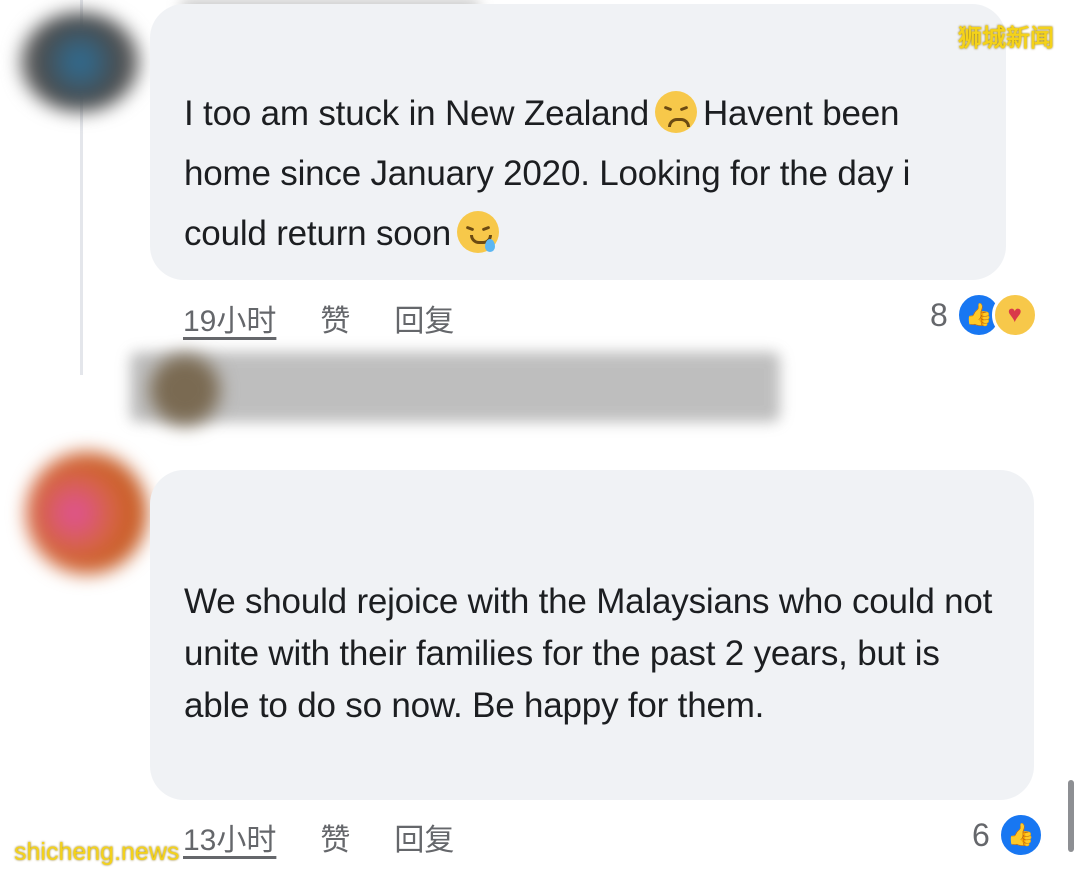  What do you see at coordinates (229, 318) in the screenshot?
I see `comment-timestamp-link: 19小时` at bounding box center [229, 318].